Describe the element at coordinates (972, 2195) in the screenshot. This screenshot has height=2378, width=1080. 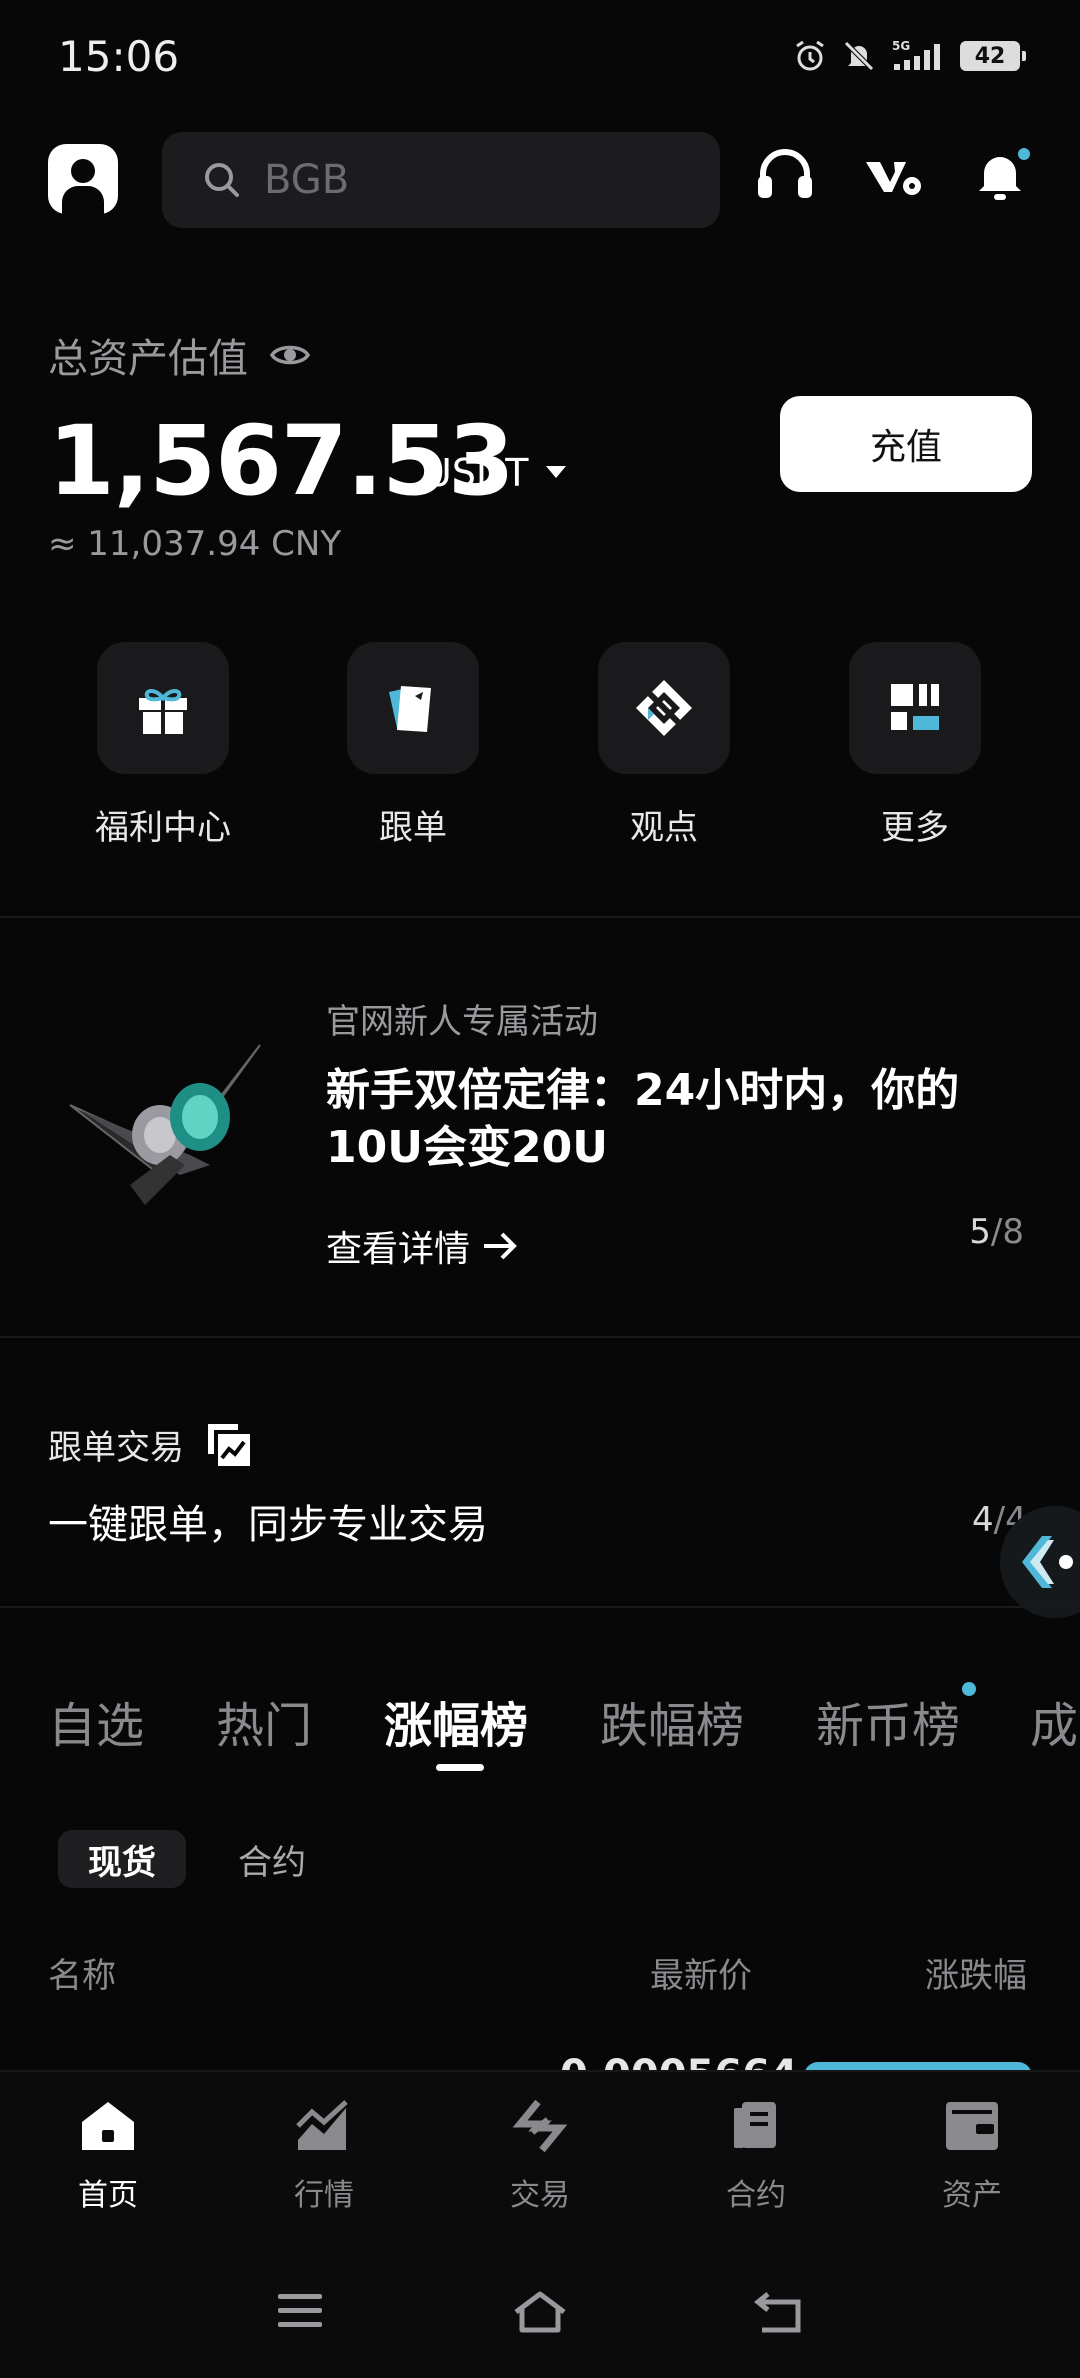
I see `nav-label: 资产` at that location.